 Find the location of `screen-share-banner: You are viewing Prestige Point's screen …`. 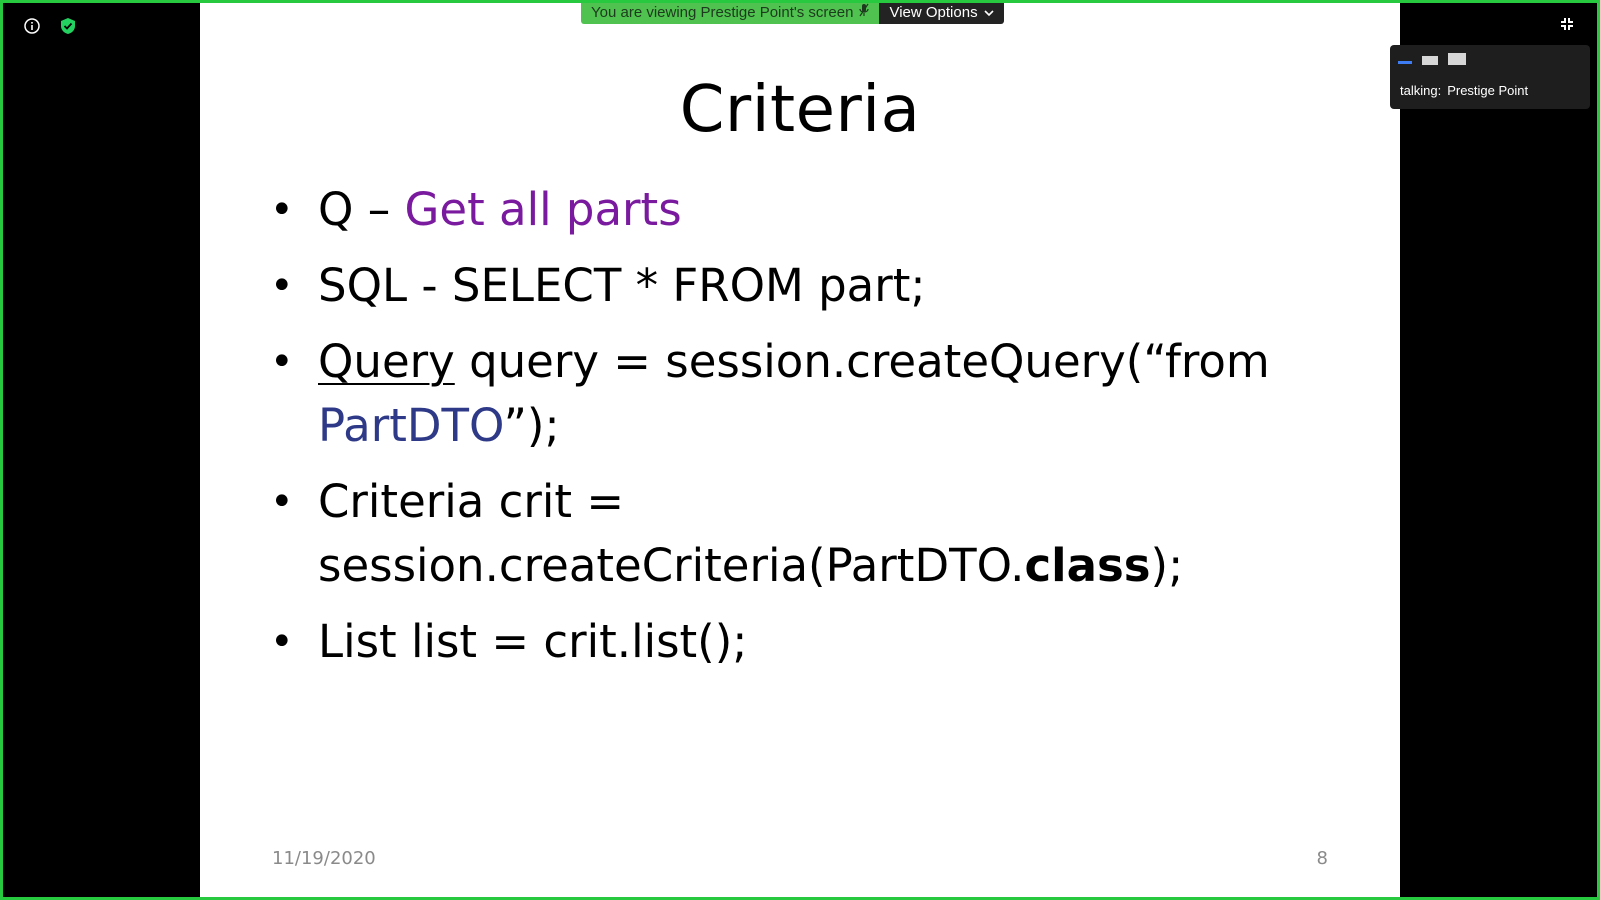

screen-share-banner: You are viewing Prestige Point's screen … is located at coordinates (792, 12).